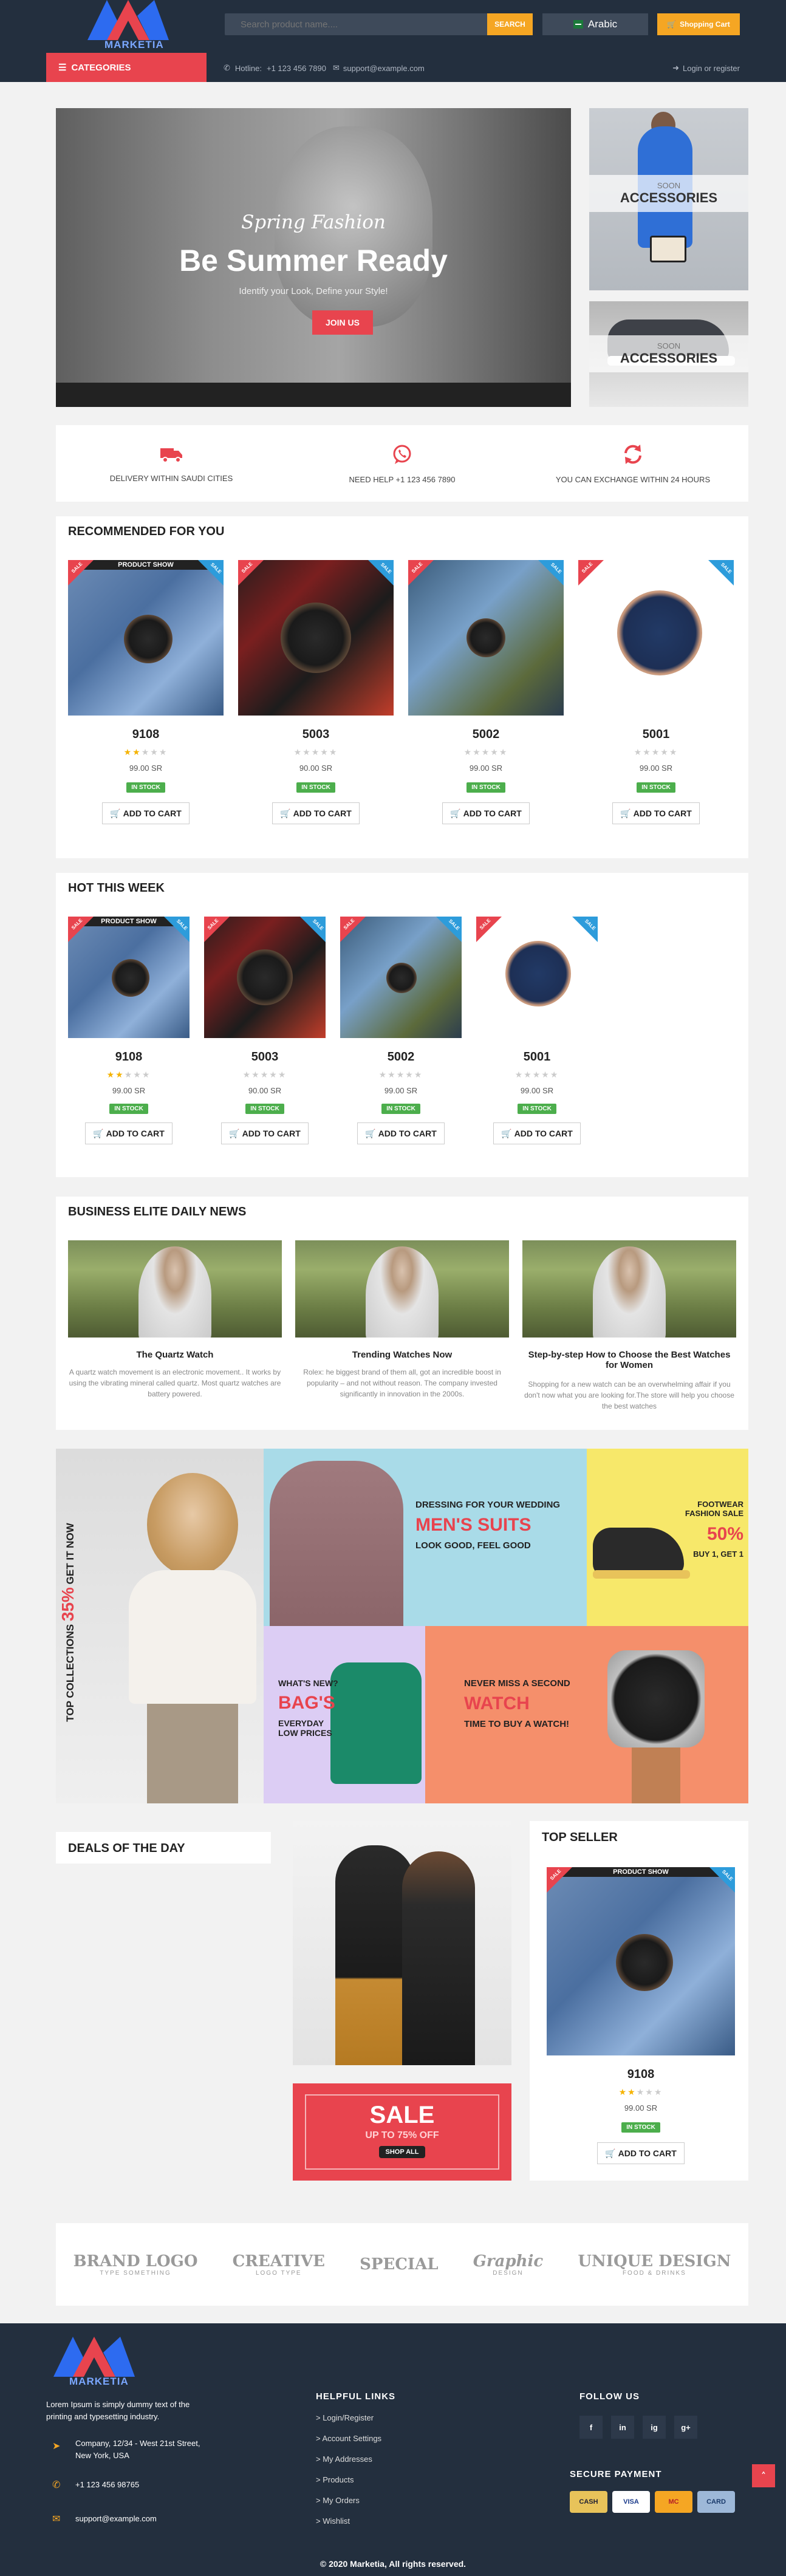 The height and width of the screenshot is (2576, 786). Describe the element at coordinates (510, 24) in the screenshot. I see `search-button: SEARCH` at that location.